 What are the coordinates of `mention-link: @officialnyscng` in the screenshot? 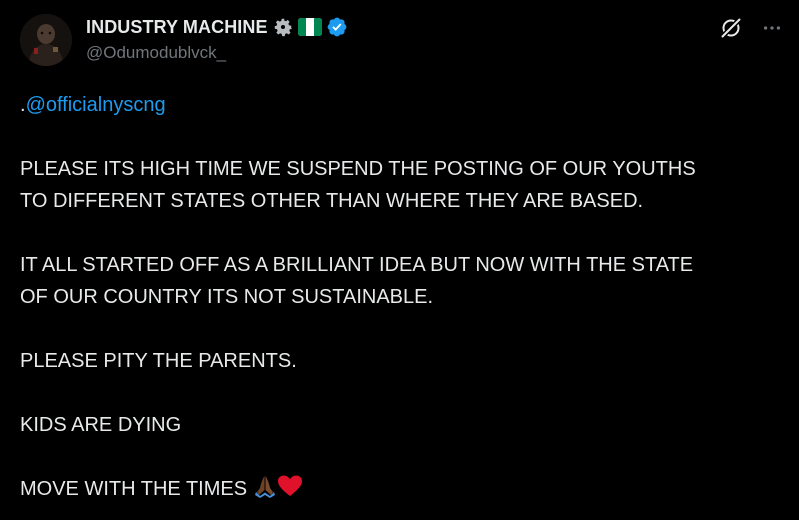 It's located at (96, 105).